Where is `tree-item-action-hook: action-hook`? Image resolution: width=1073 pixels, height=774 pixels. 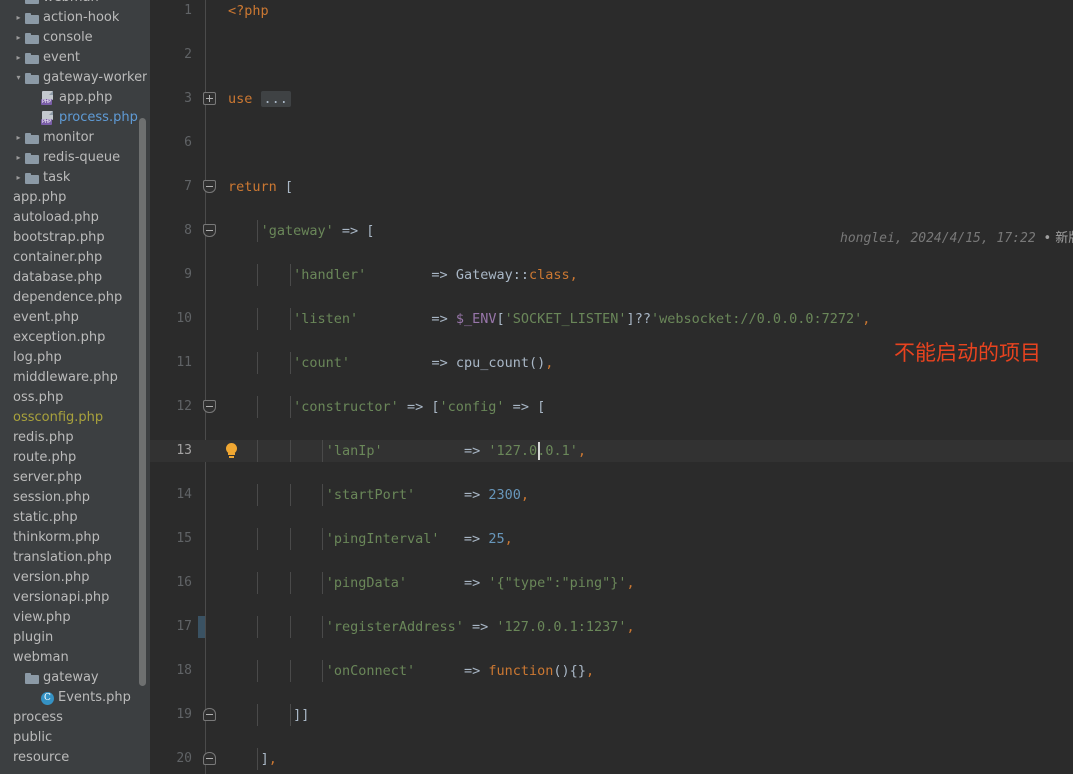 tree-item-action-hook: action-hook is located at coordinates (75, 18).